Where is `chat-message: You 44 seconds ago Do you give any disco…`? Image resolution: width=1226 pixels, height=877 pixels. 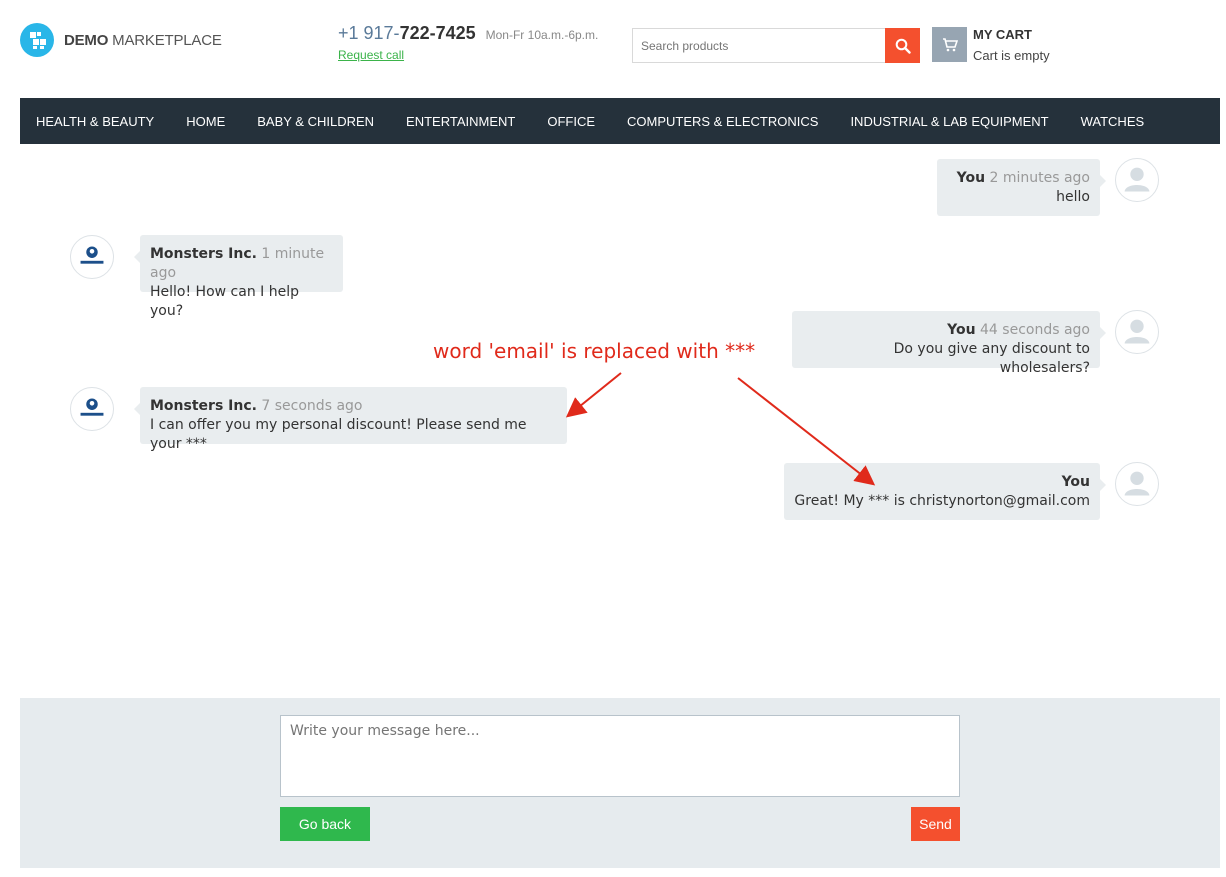 chat-message: You 44 seconds ago Do you give any disco… is located at coordinates (949, 343).